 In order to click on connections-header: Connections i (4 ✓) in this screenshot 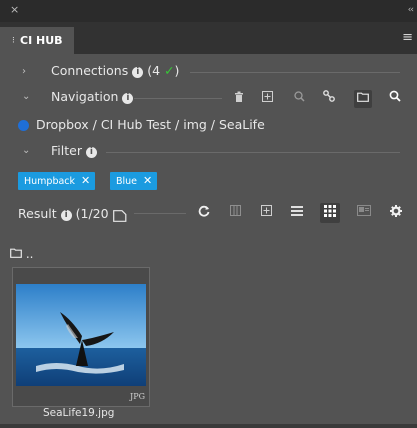, I will do `click(115, 70)`.